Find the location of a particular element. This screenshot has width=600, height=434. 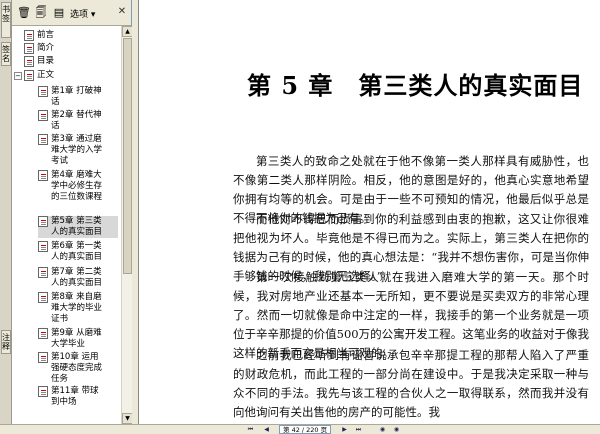

scrollbar-thumb is located at coordinates (127, 156).